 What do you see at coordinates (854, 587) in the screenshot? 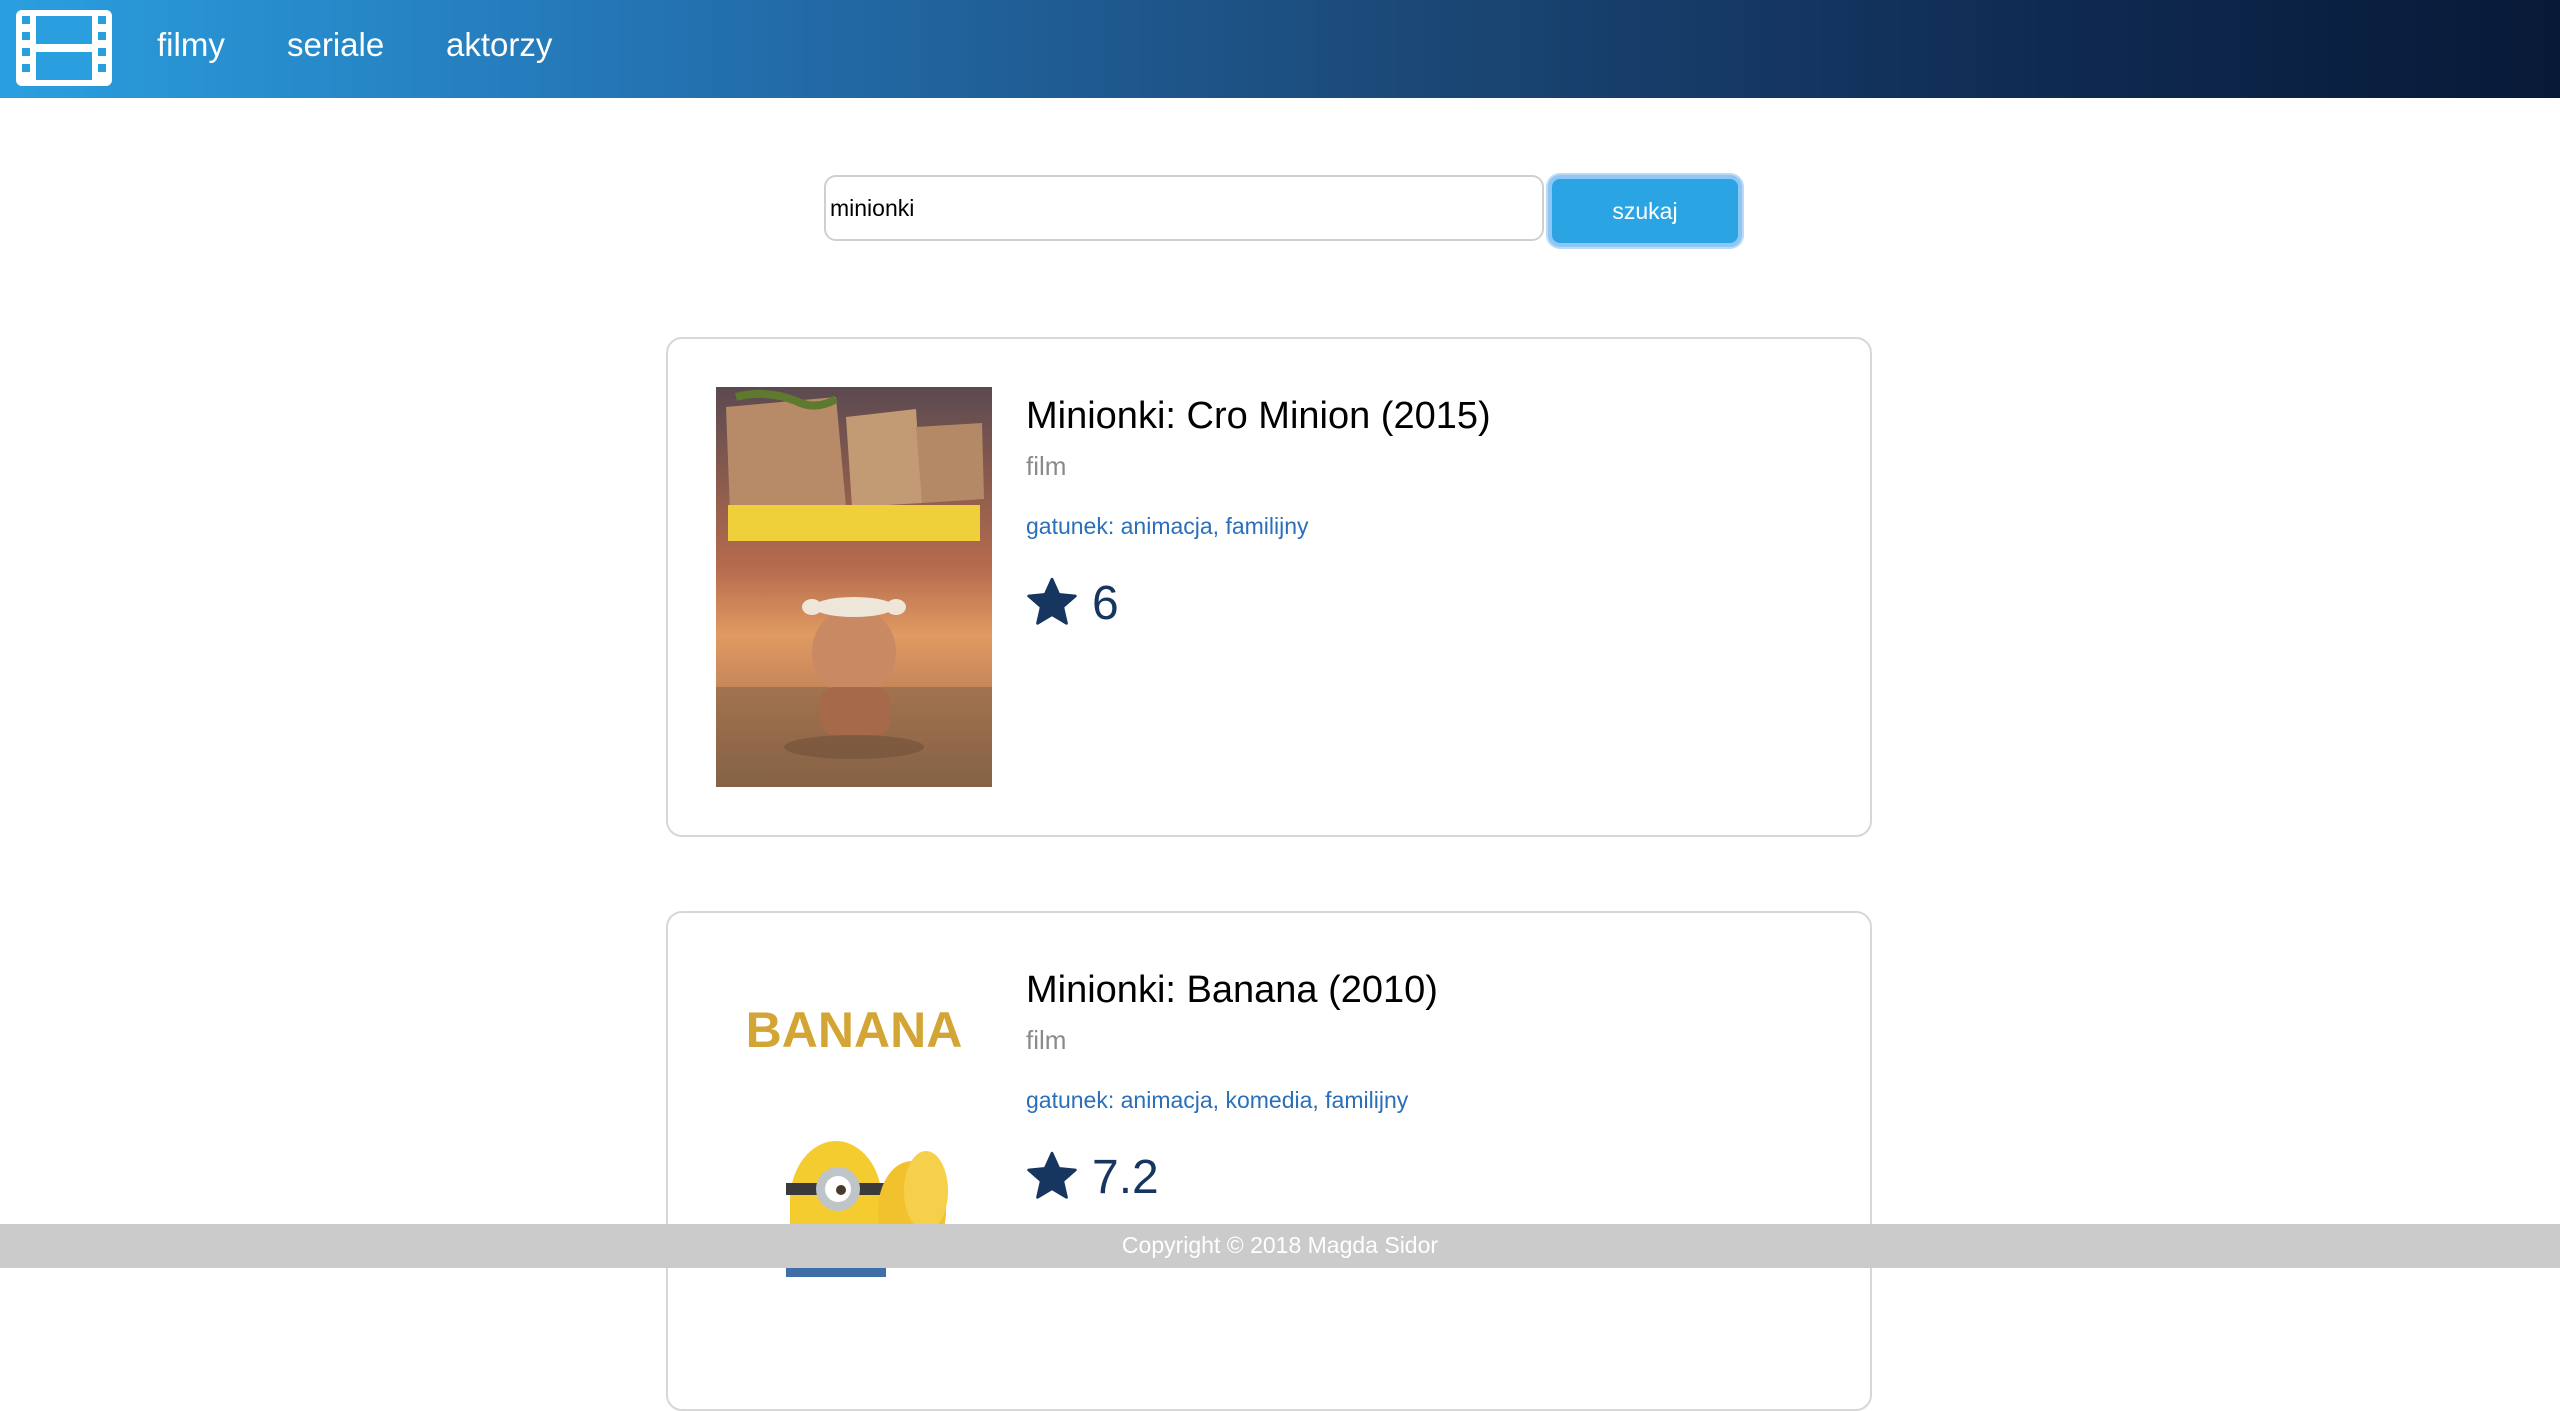
I see `poster-image` at bounding box center [854, 587].